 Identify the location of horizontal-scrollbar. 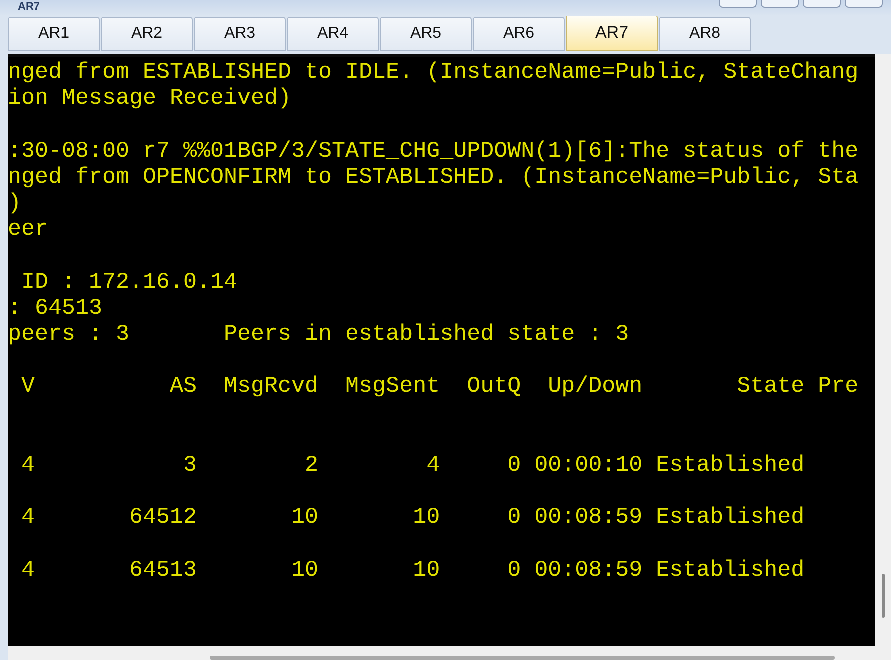
(441, 653).